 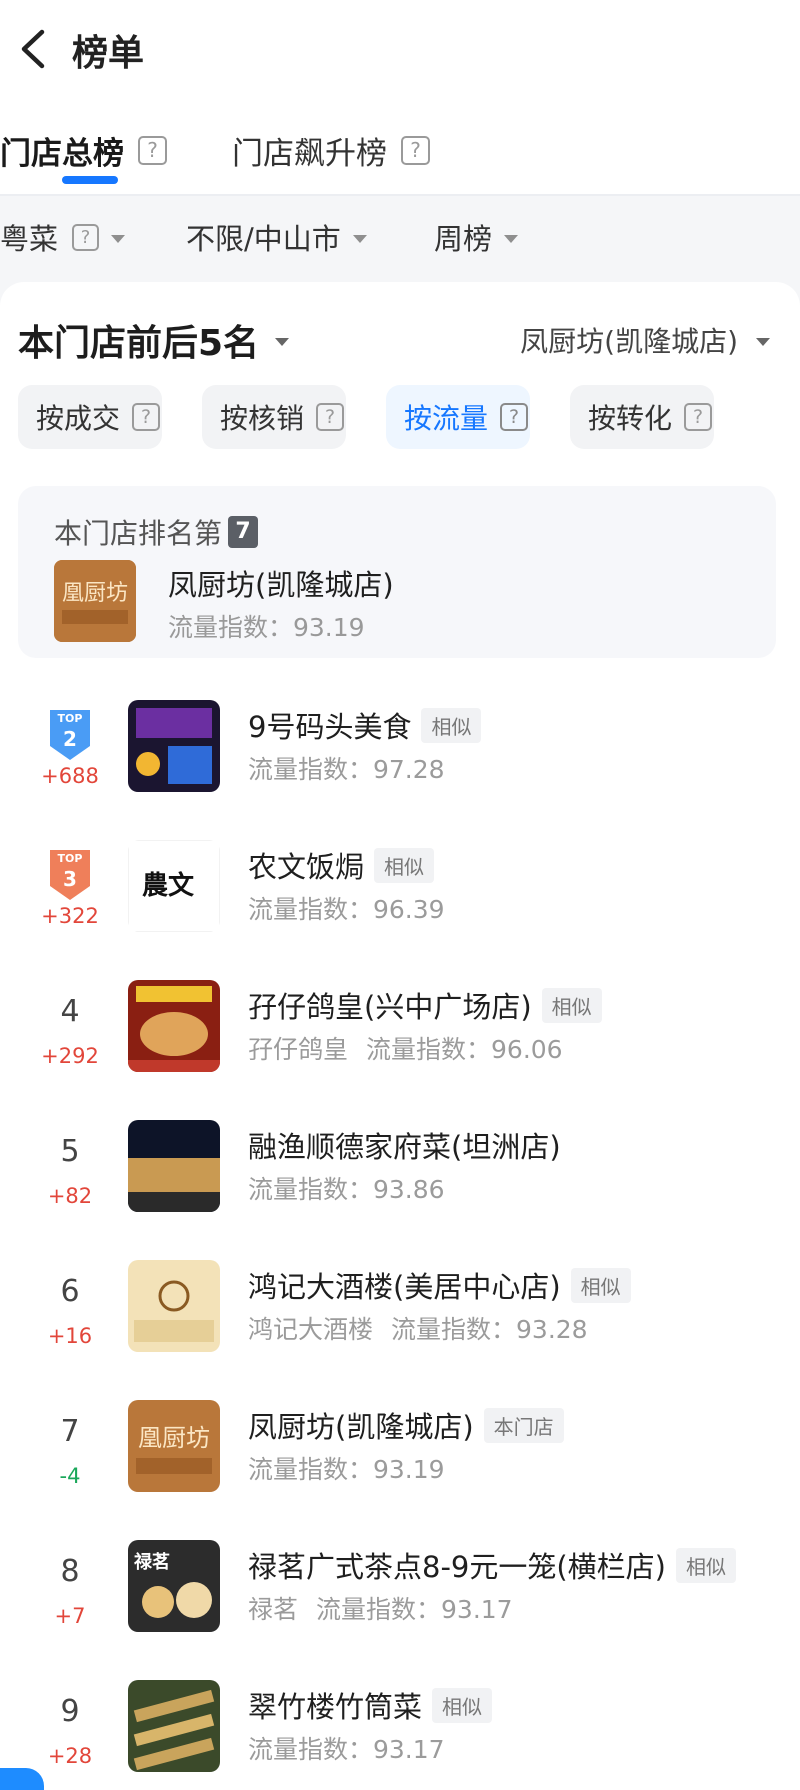 What do you see at coordinates (346, 1469) in the screenshot?
I see `traffic-metric: 流量指数：93.19` at bounding box center [346, 1469].